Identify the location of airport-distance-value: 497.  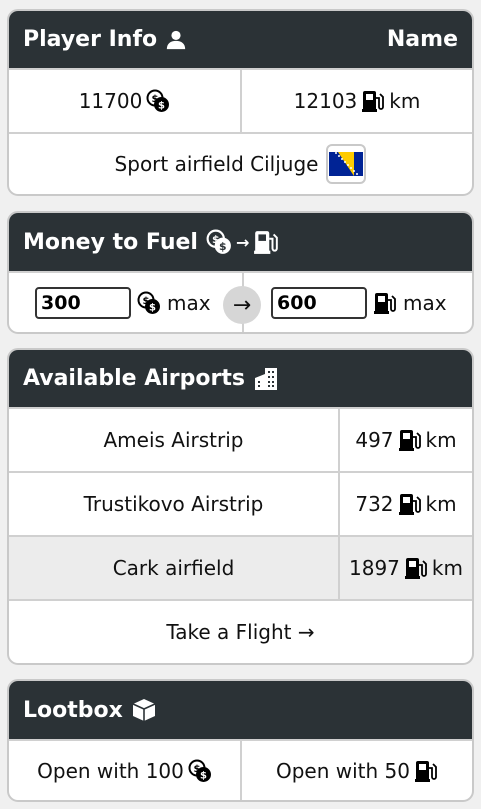
(374, 440).